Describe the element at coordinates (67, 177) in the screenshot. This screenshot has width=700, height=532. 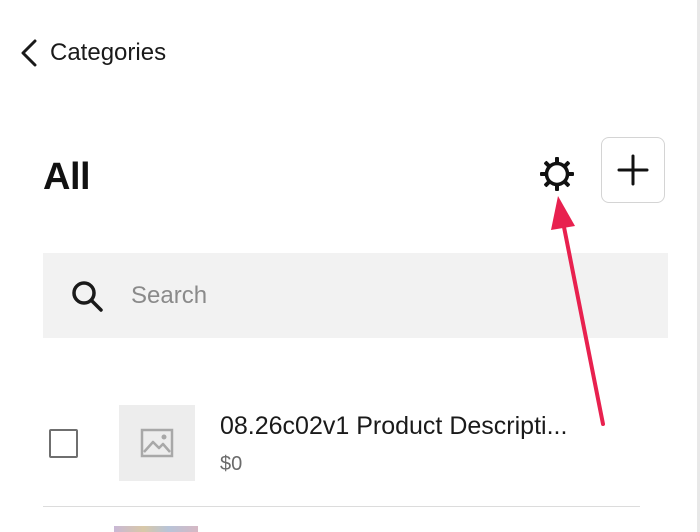
I see `page-title: All` at that location.